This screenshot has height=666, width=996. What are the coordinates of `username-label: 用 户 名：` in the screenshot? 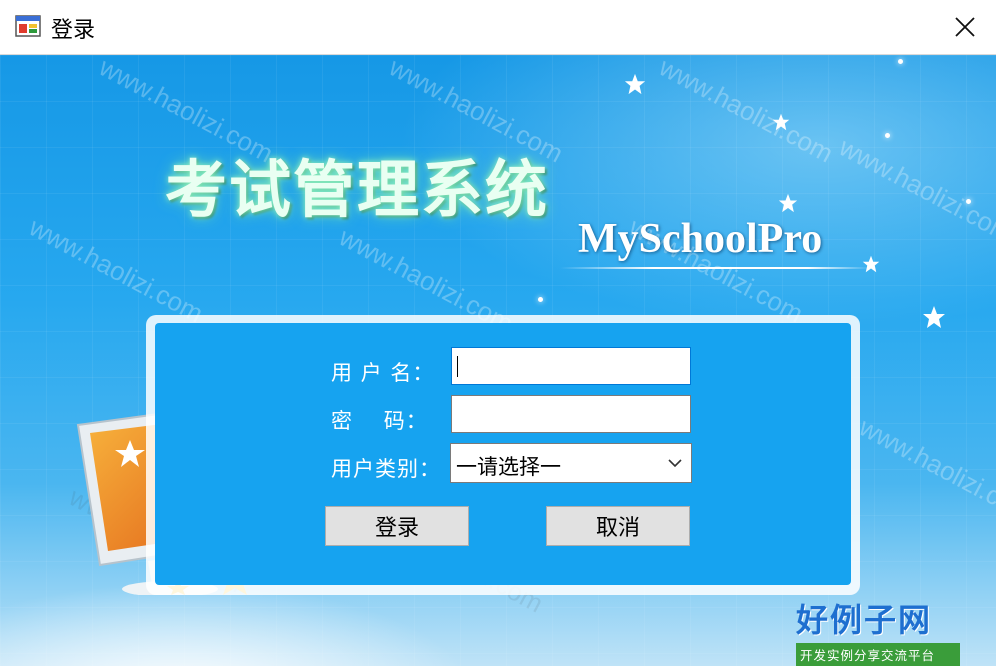 It's located at (383, 373).